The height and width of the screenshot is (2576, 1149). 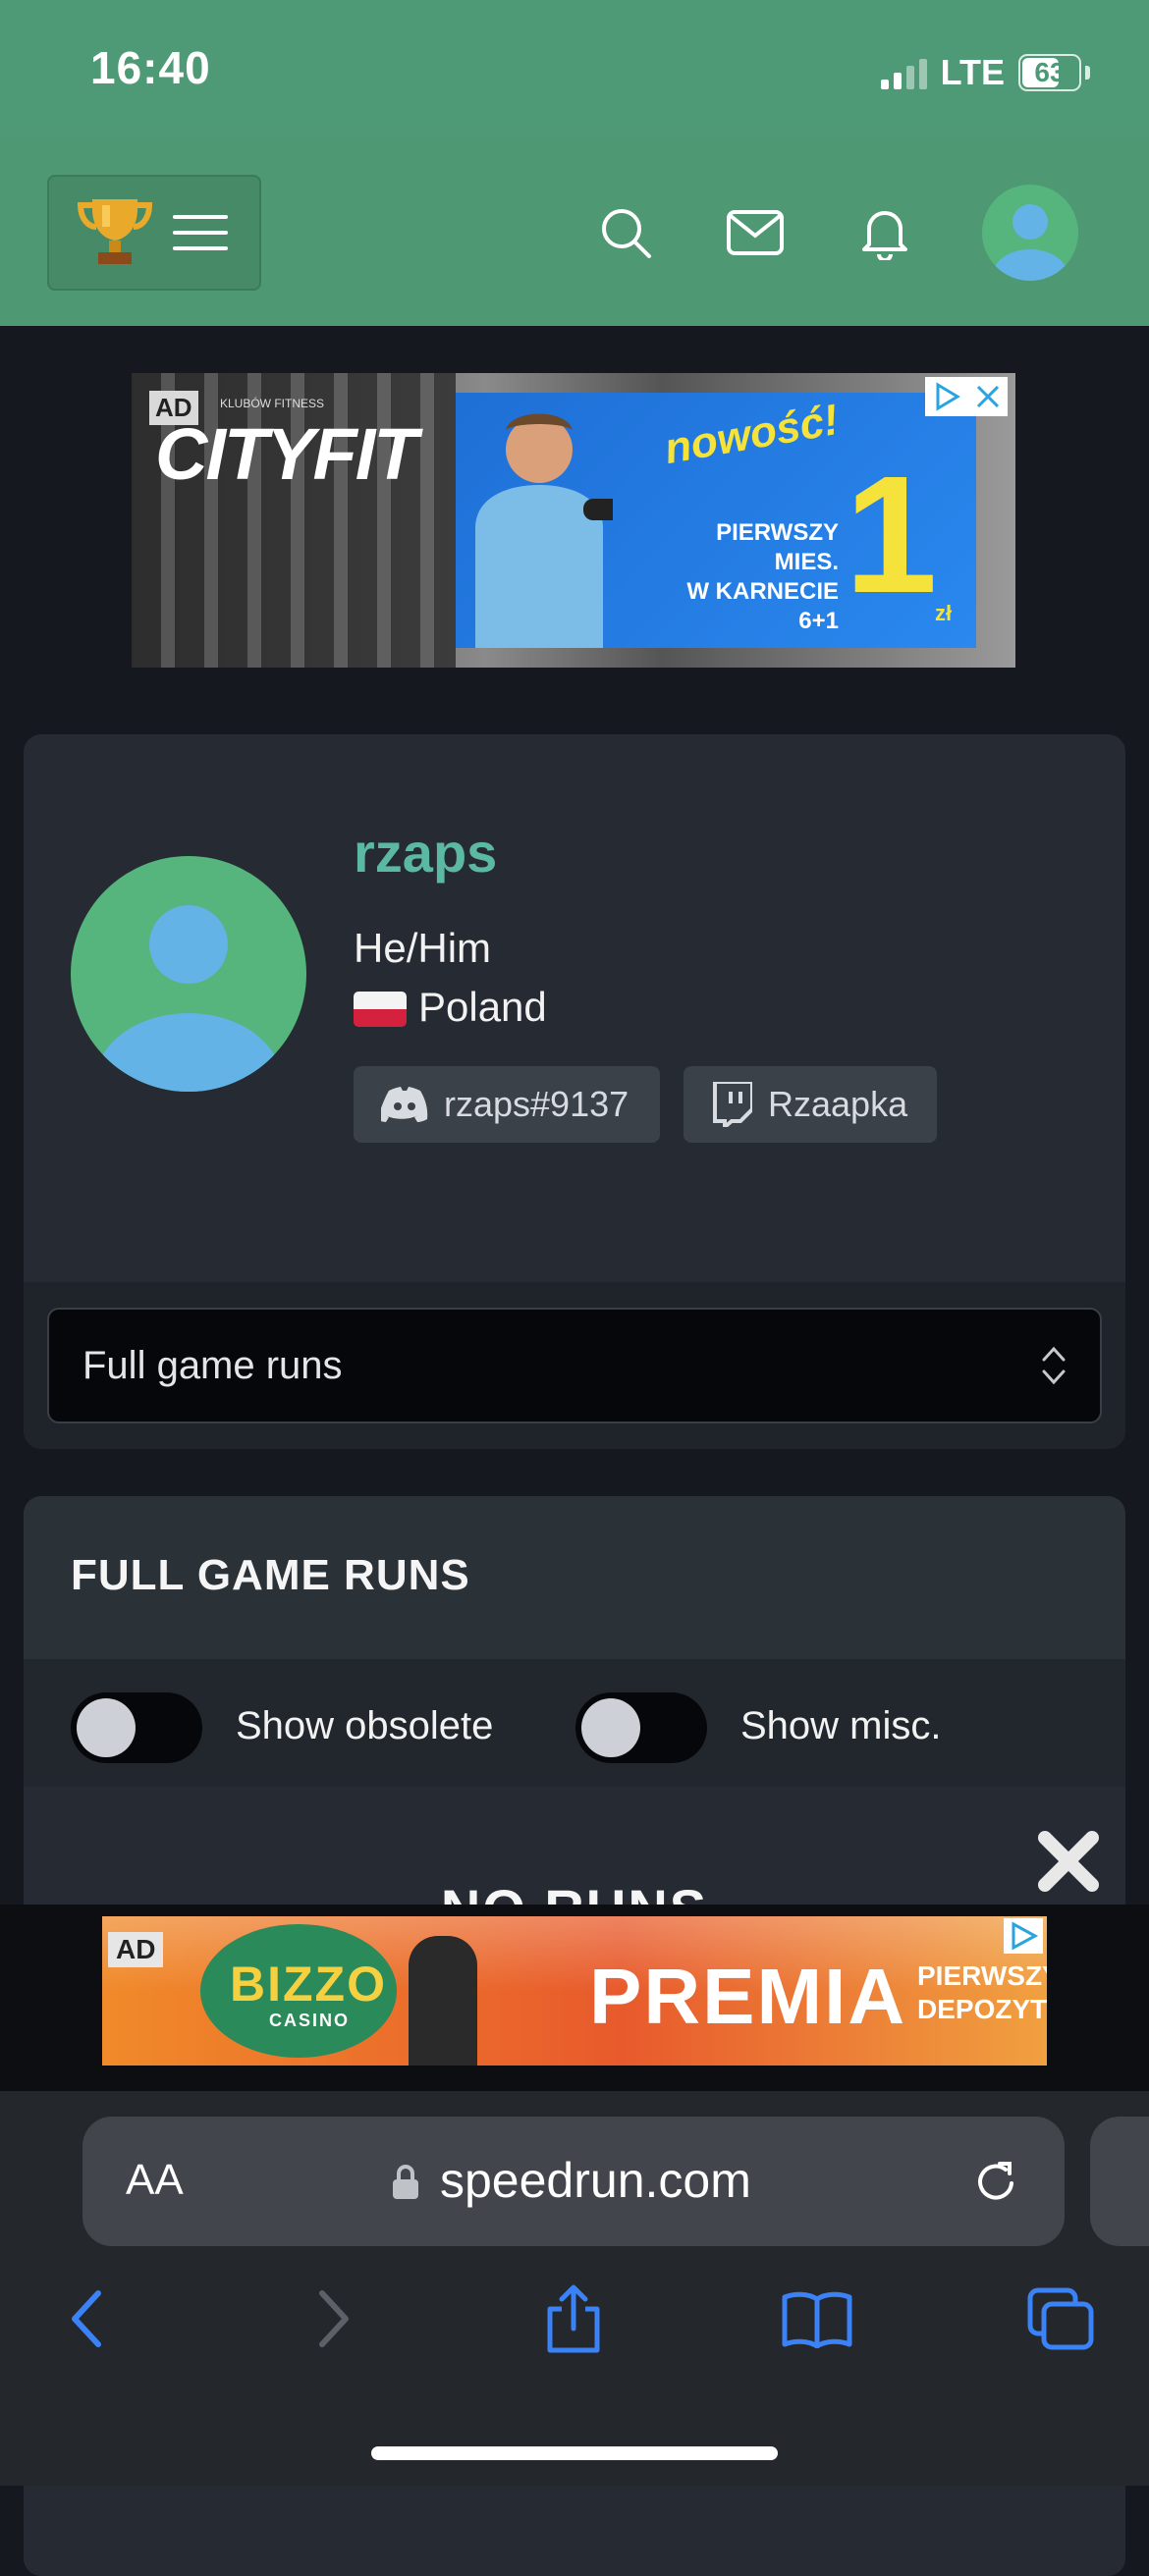 I want to click on mail-icon, so click(x=755, y=232).